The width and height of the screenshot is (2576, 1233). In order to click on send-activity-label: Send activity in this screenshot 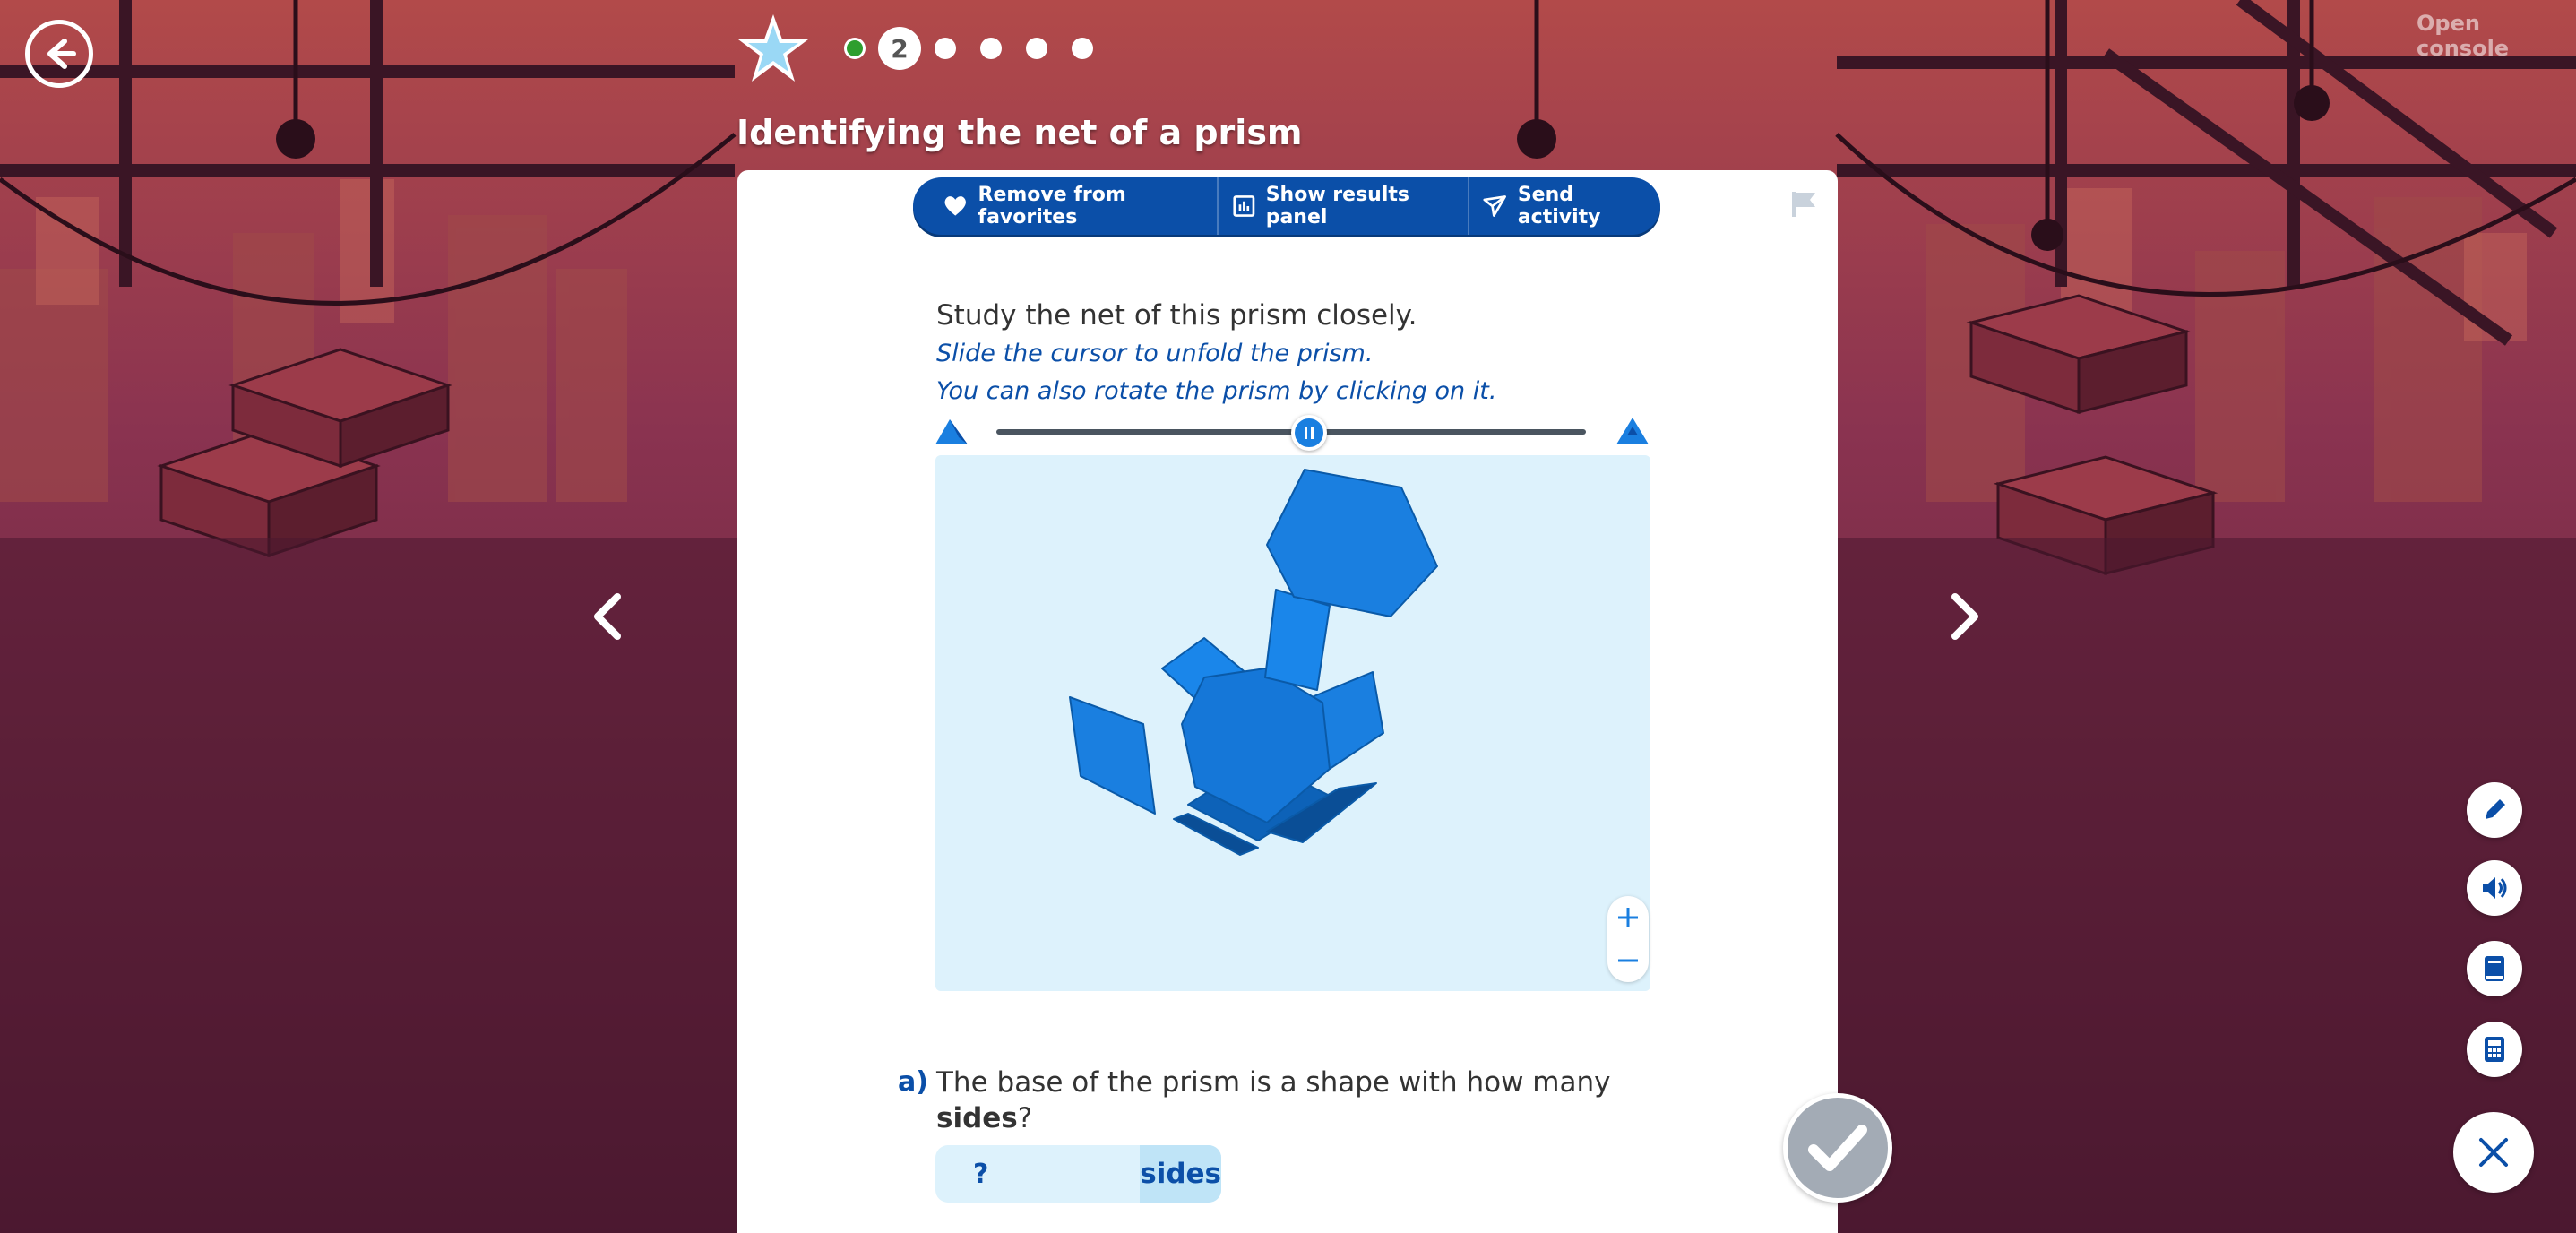, I will do `click(1559, 206)`.